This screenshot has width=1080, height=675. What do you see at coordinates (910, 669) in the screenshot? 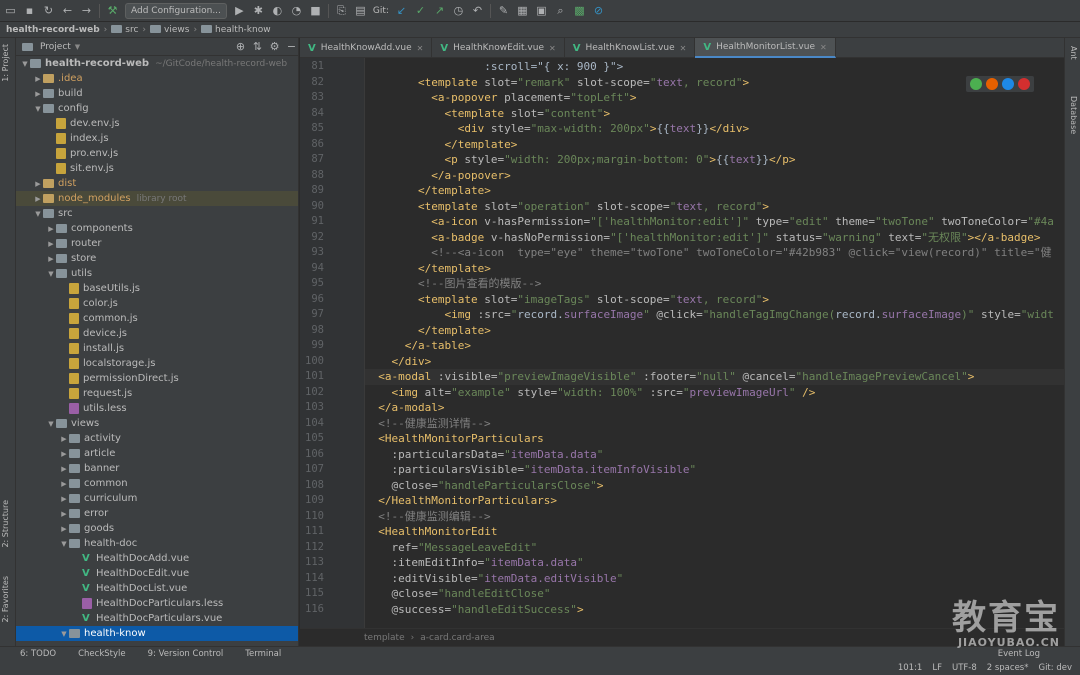
I see `caret-position: 101:1` at bounding box center [910, 669].